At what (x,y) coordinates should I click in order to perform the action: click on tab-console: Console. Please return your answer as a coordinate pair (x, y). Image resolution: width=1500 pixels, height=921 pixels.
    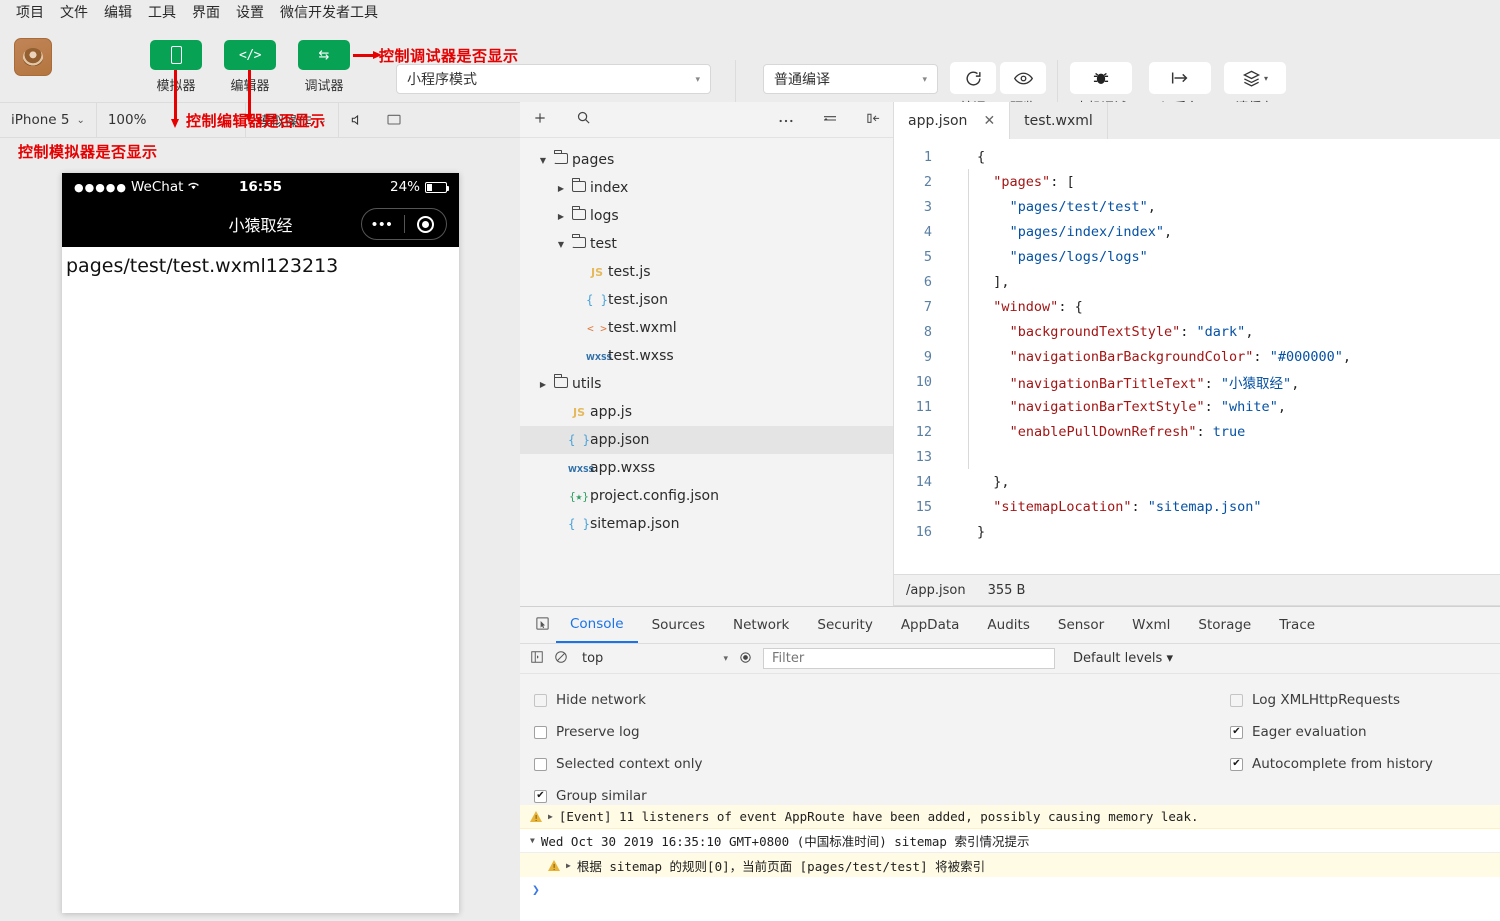
    Looking at the image, I should click on (597, 625).